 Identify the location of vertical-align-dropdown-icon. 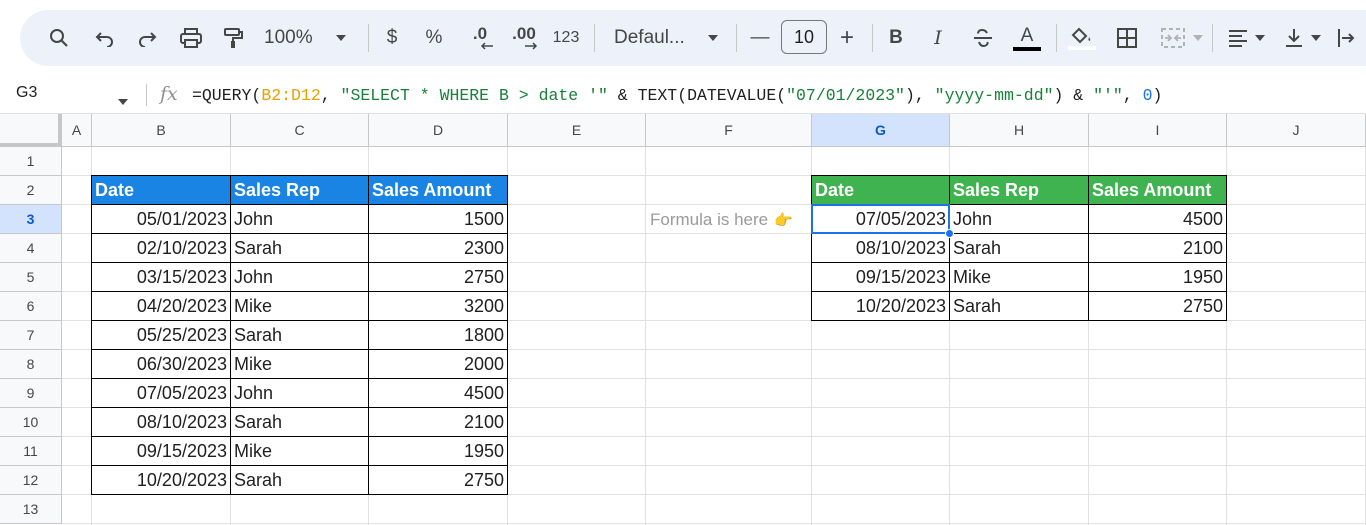
(1316, 38).